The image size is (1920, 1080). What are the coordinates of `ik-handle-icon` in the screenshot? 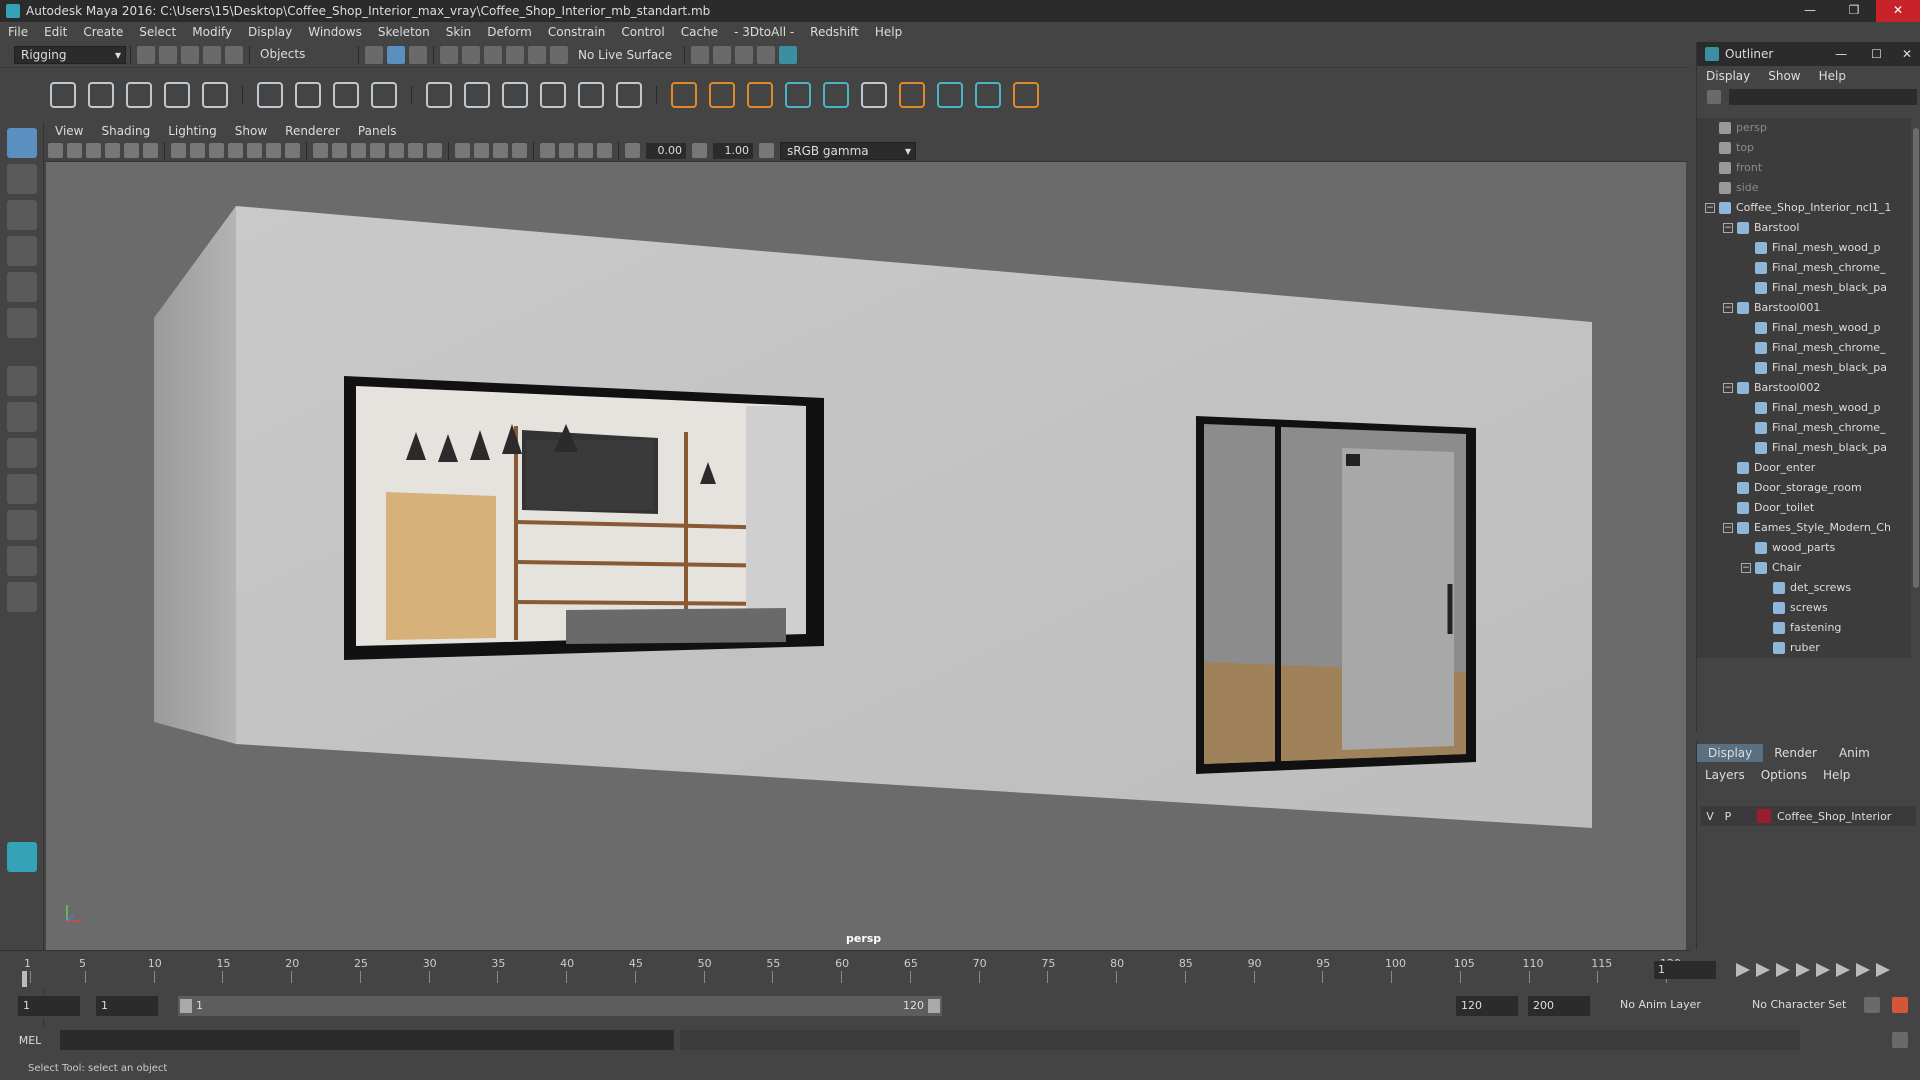 It's located at (101, 95).